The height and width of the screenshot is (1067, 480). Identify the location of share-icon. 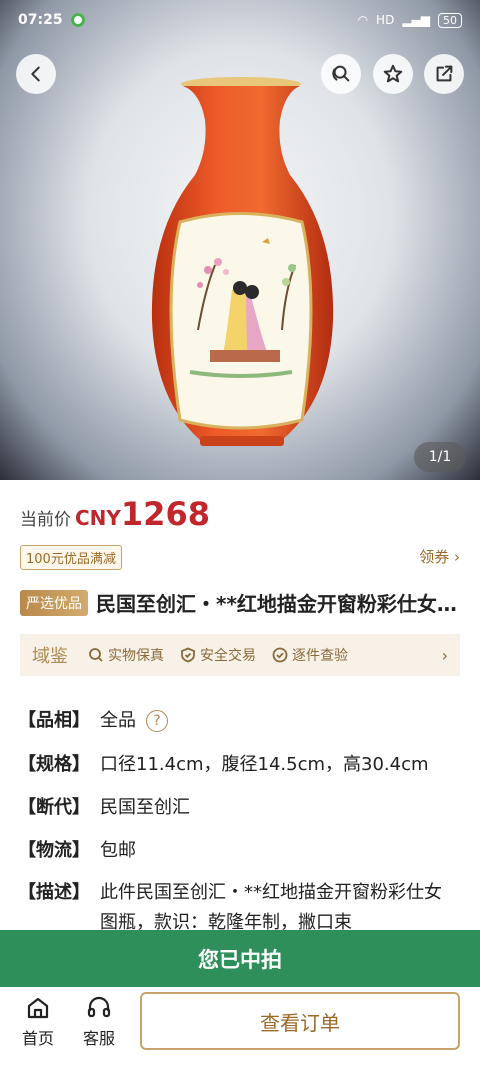
(444, 73).